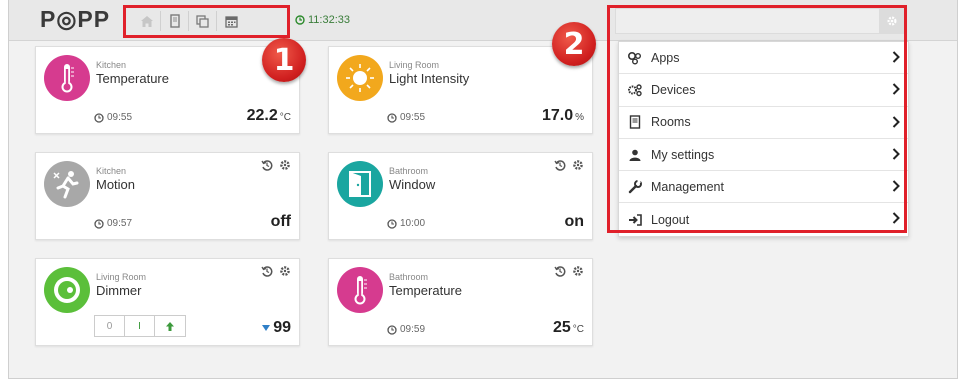 The height and width of the screenshot is (379, 961). I want to click on calendar-button, so click(231, 21).